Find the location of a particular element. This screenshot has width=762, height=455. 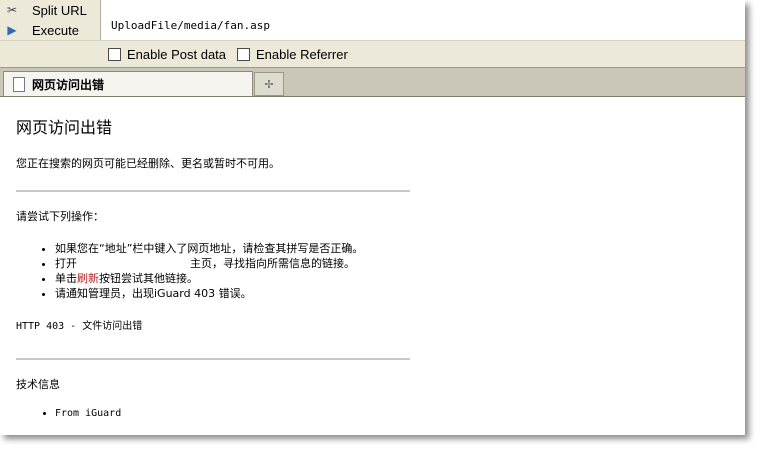

intro-text: 您正在搜索的网页可能已经删除、更名或暂时不可用。 is located at coordinates (148, 163).